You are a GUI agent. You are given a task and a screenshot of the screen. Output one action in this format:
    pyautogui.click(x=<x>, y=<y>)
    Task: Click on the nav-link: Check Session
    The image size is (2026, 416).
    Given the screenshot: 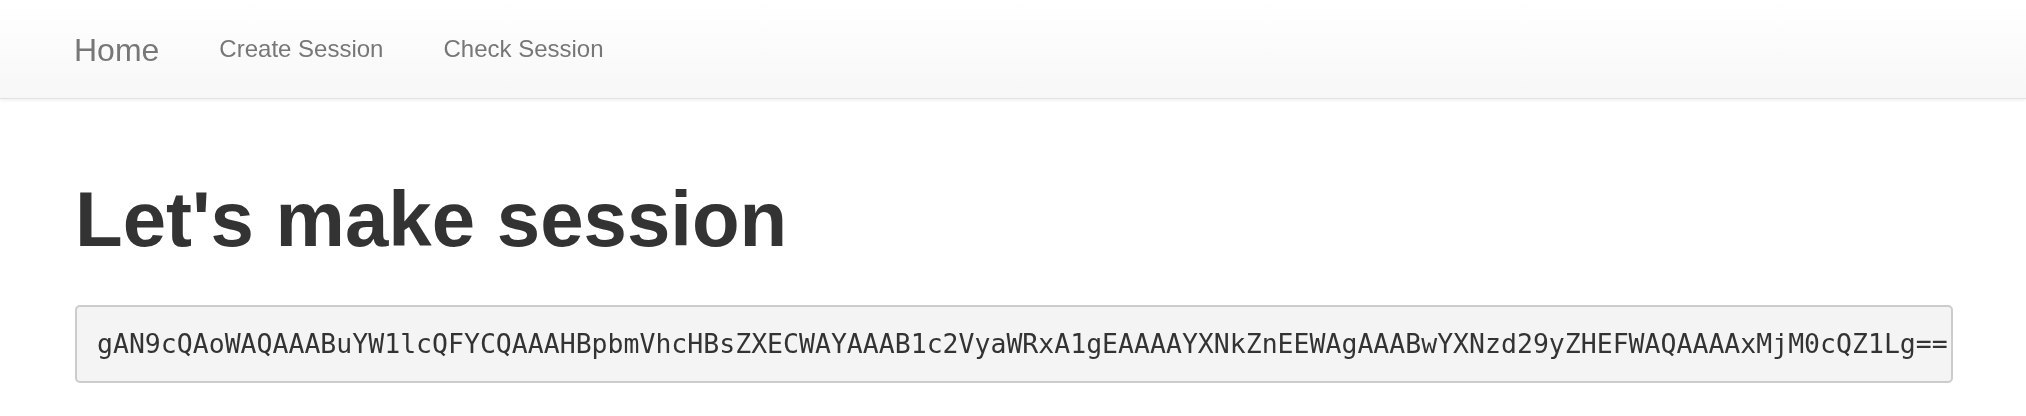 What is the action you would take?
    pyautogui.click(x=523, y=49)
    